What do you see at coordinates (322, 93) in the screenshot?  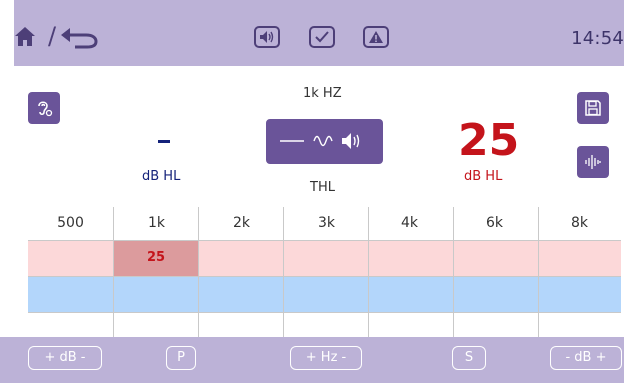 I see `frequency-label: 1k HZ` at bounding box center [322, 93].